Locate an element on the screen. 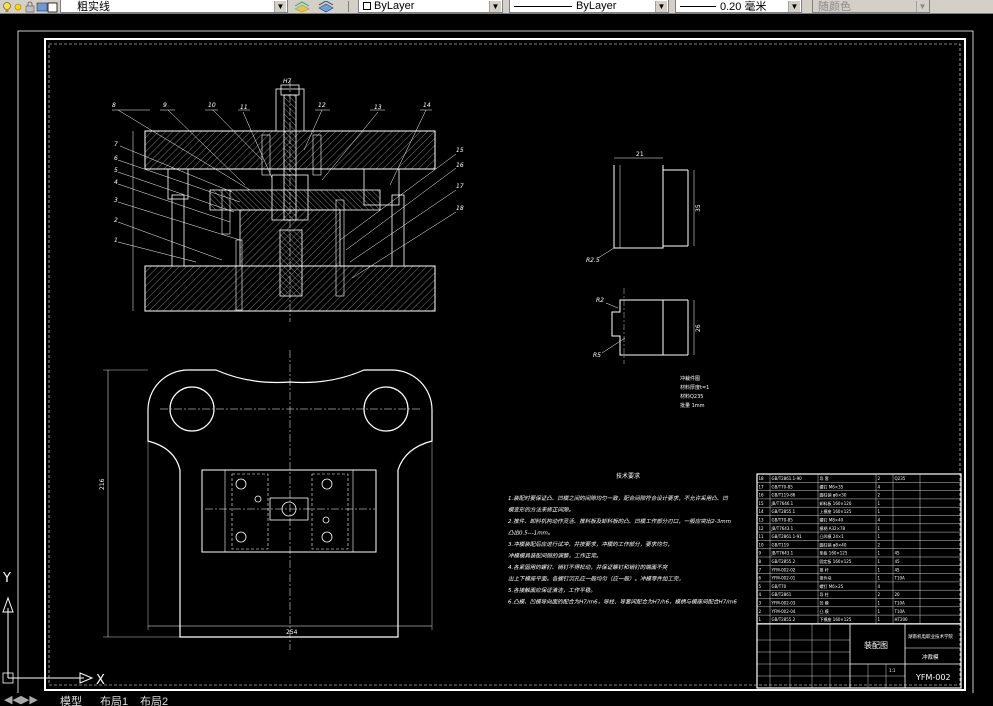  tab-layout1: 布局1 is located at coordinates (114, 699).